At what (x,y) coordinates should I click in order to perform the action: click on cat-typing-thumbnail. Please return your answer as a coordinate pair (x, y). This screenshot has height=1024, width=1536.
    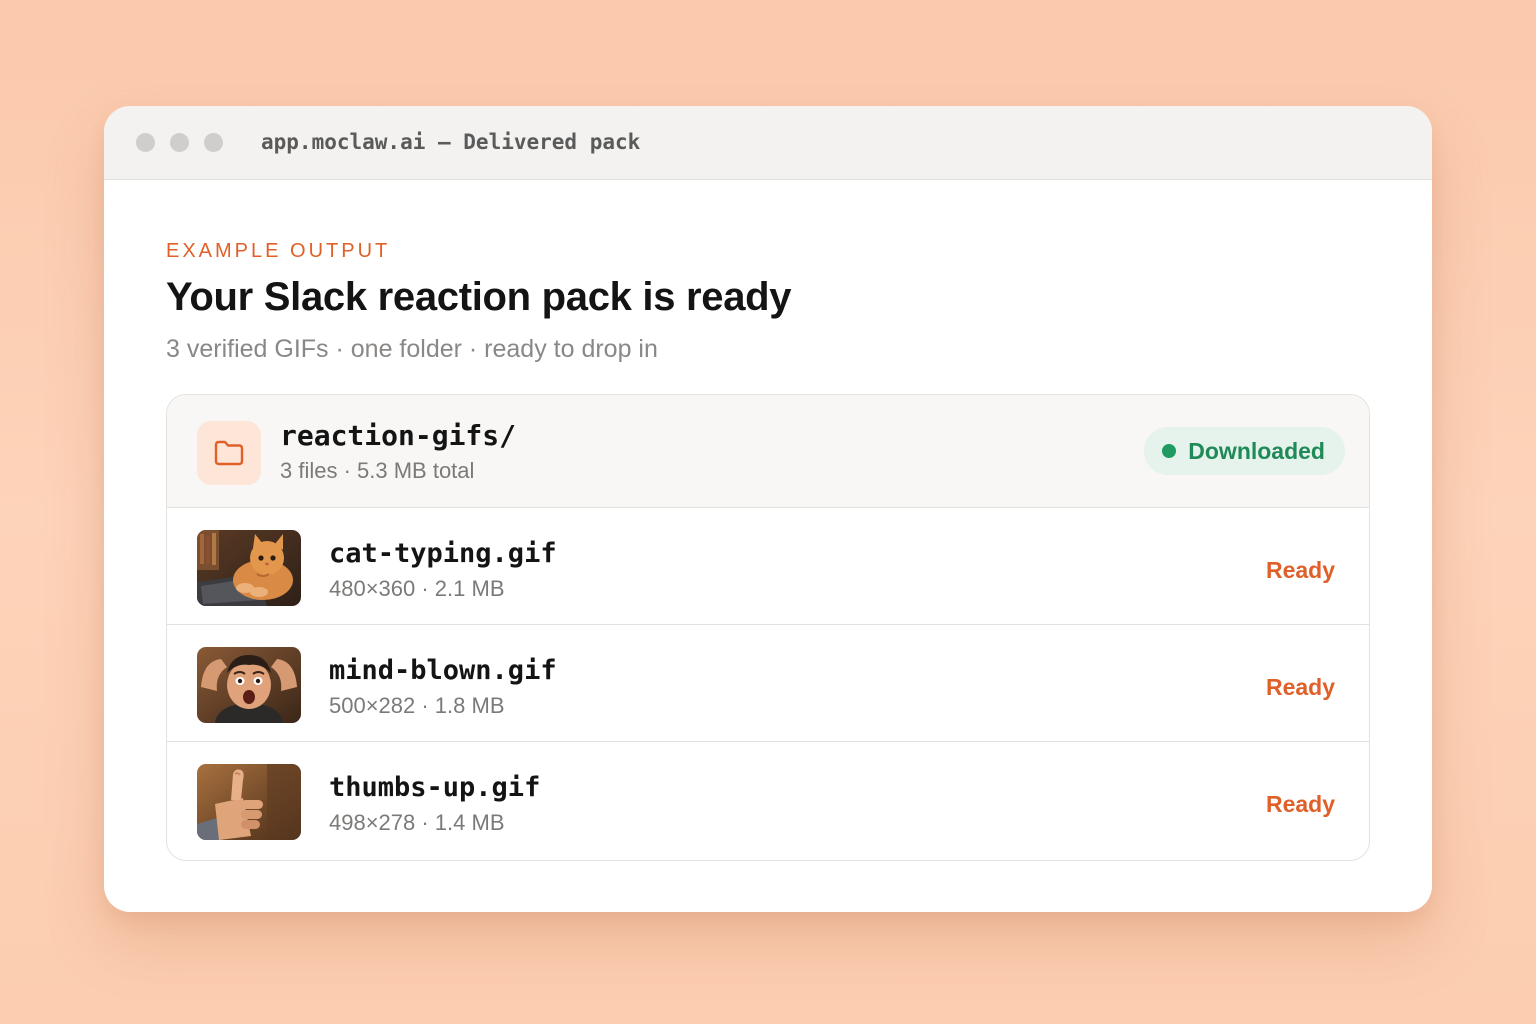
    Looking at the image, I should click on (249, 568).